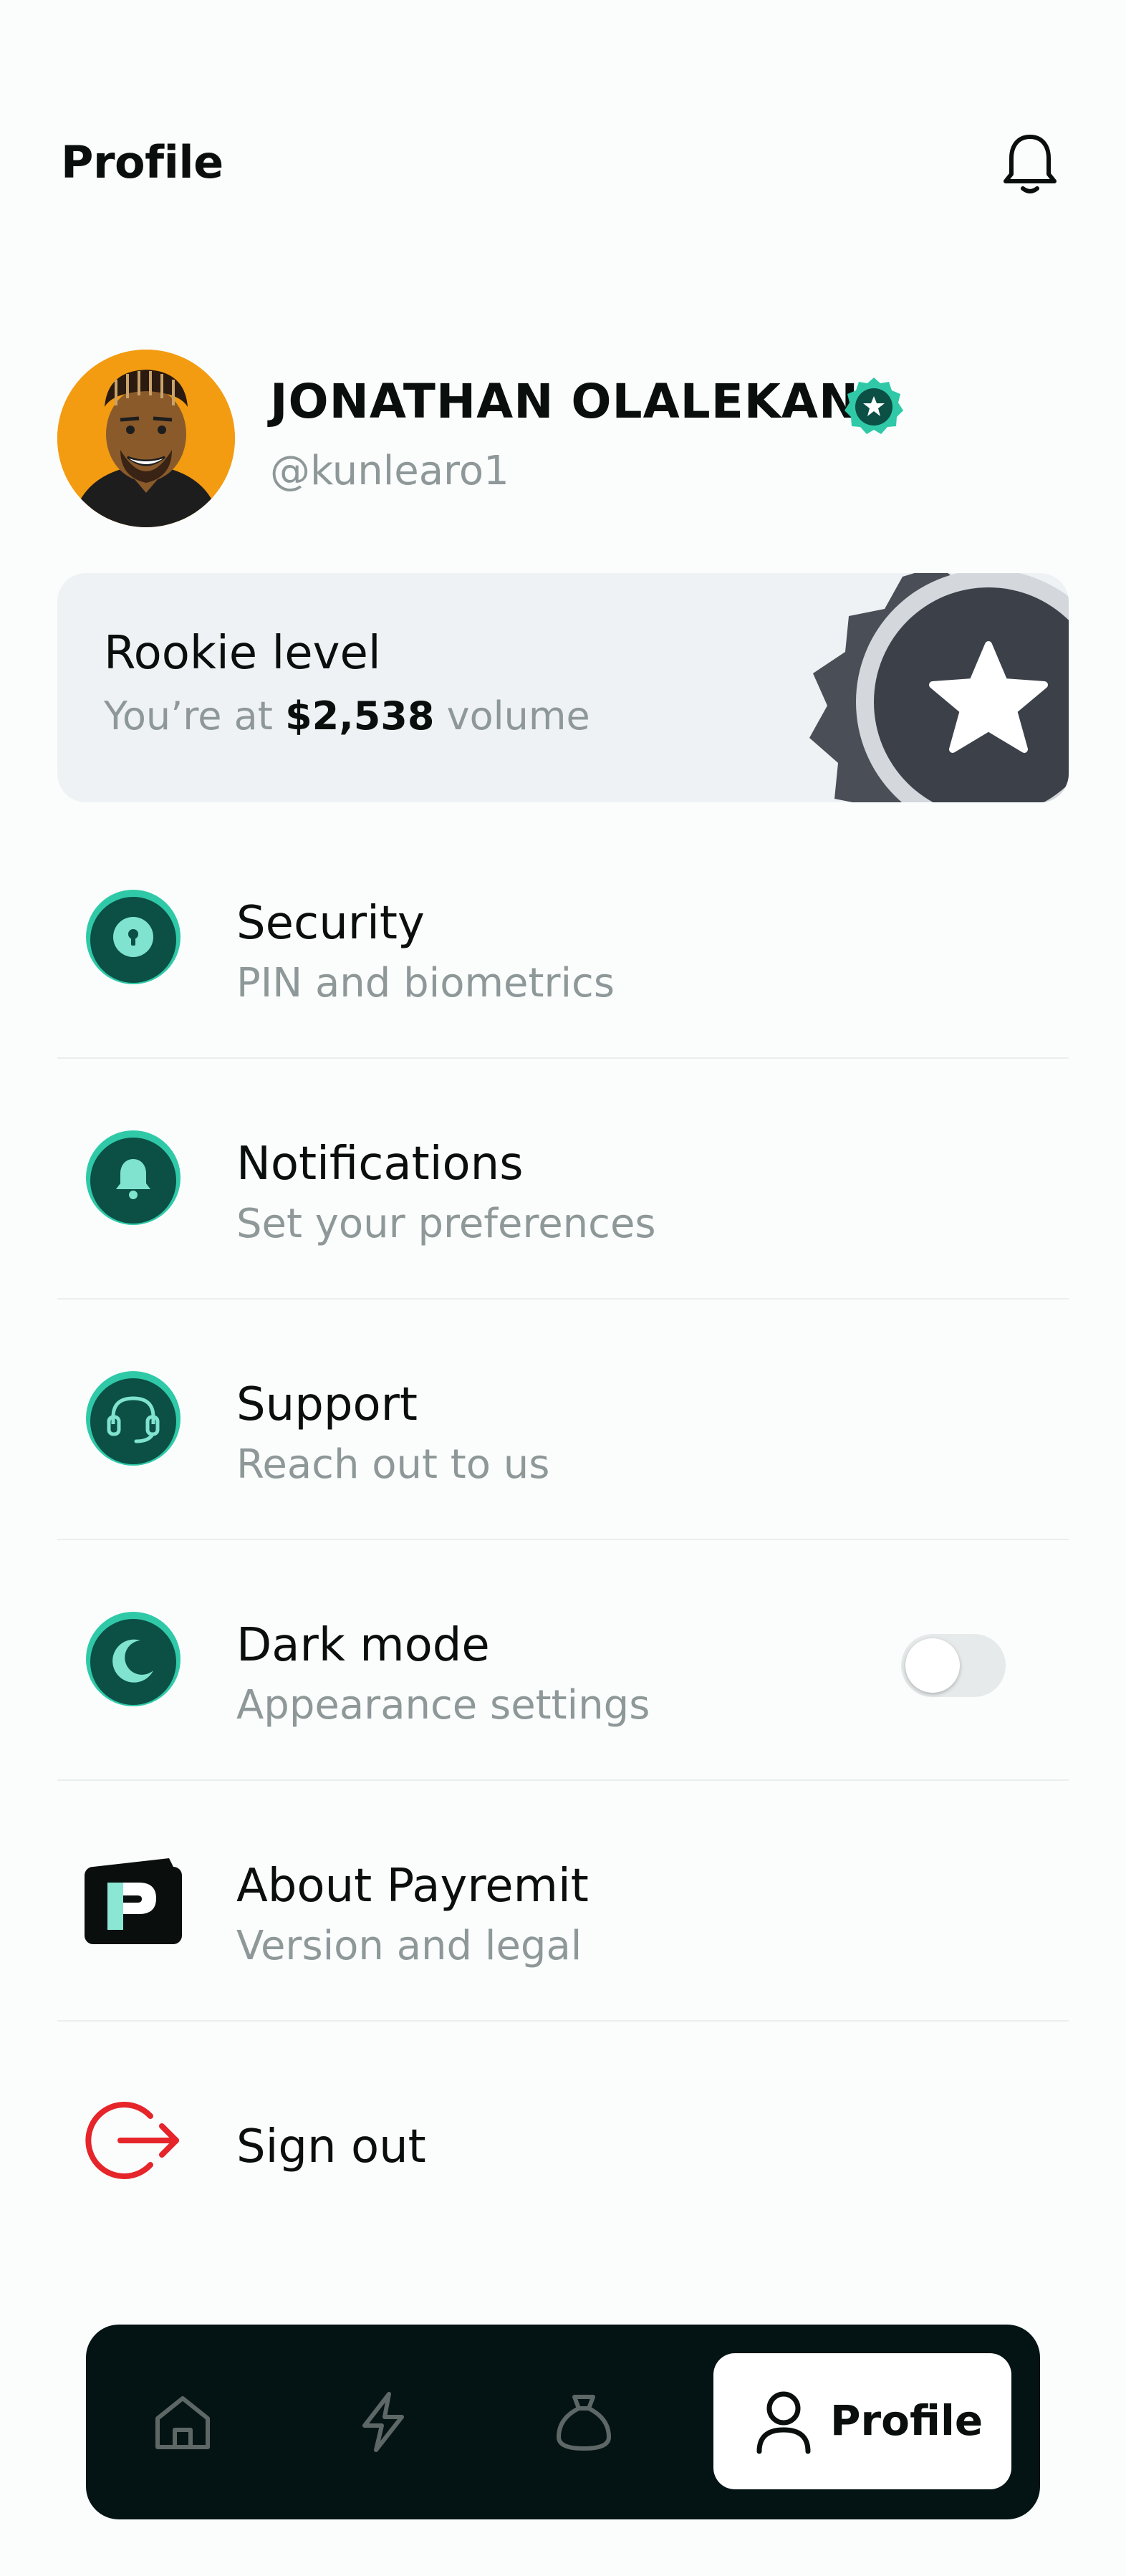 The width and height of the screenshot is (1126, 2576). What do you see at coordinates (784, 2423) in the screenshot?
I see `user-icon` at bounding box center [784, 2423].